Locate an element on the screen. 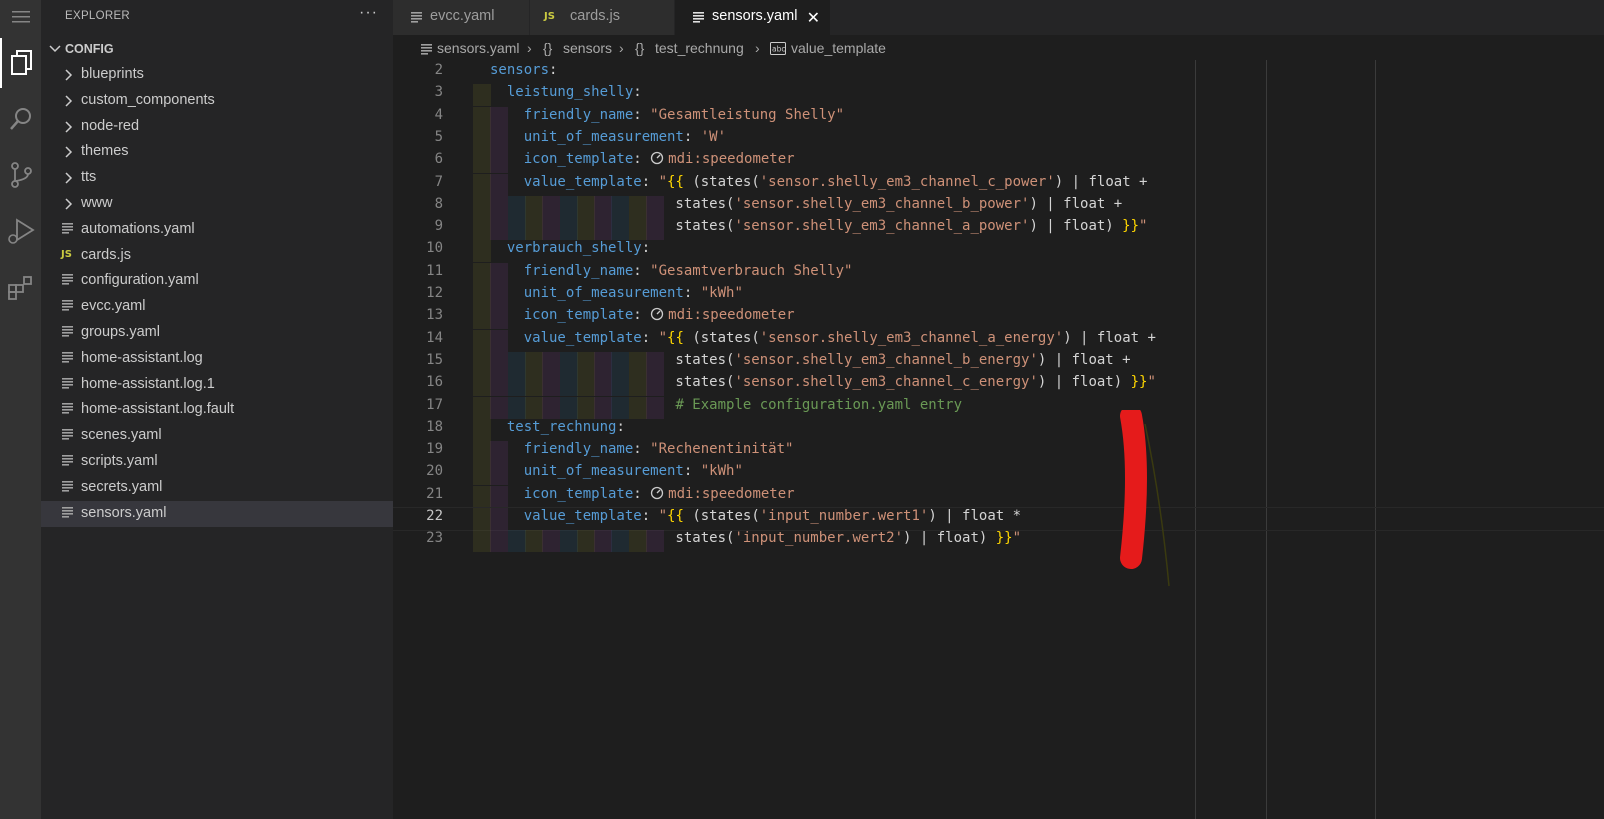 This screenshot has height=819, width=1604. code-line: sensors: is located at coordinates (523, 70).